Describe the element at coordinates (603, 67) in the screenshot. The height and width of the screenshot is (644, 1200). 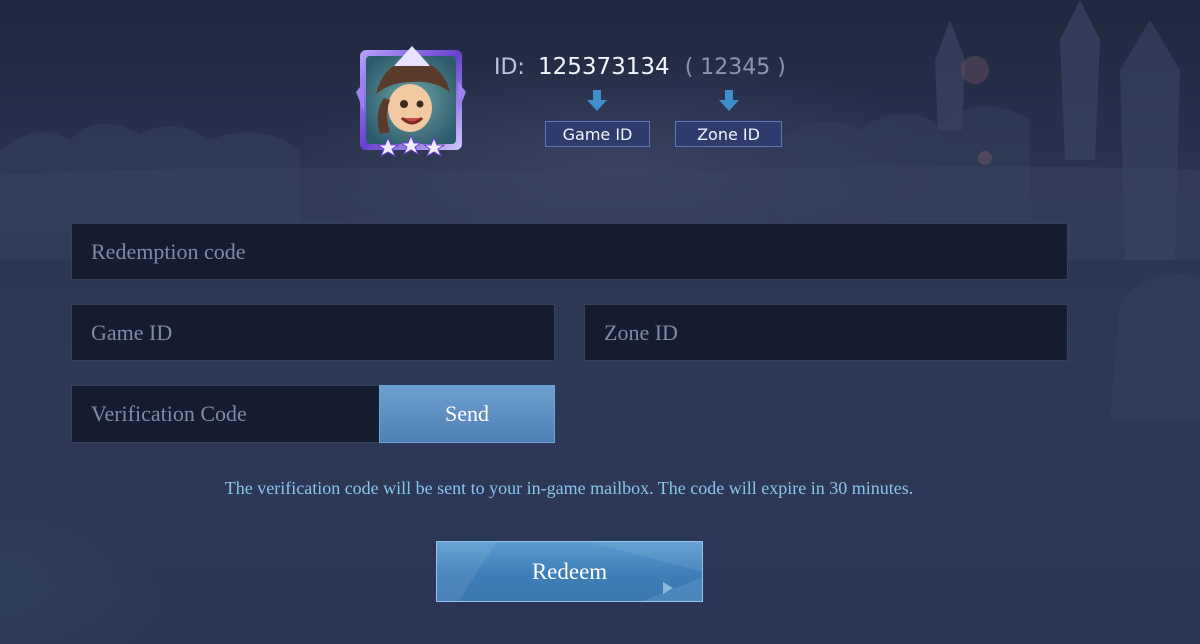
I see `game-id-value: 125373134` at that location.